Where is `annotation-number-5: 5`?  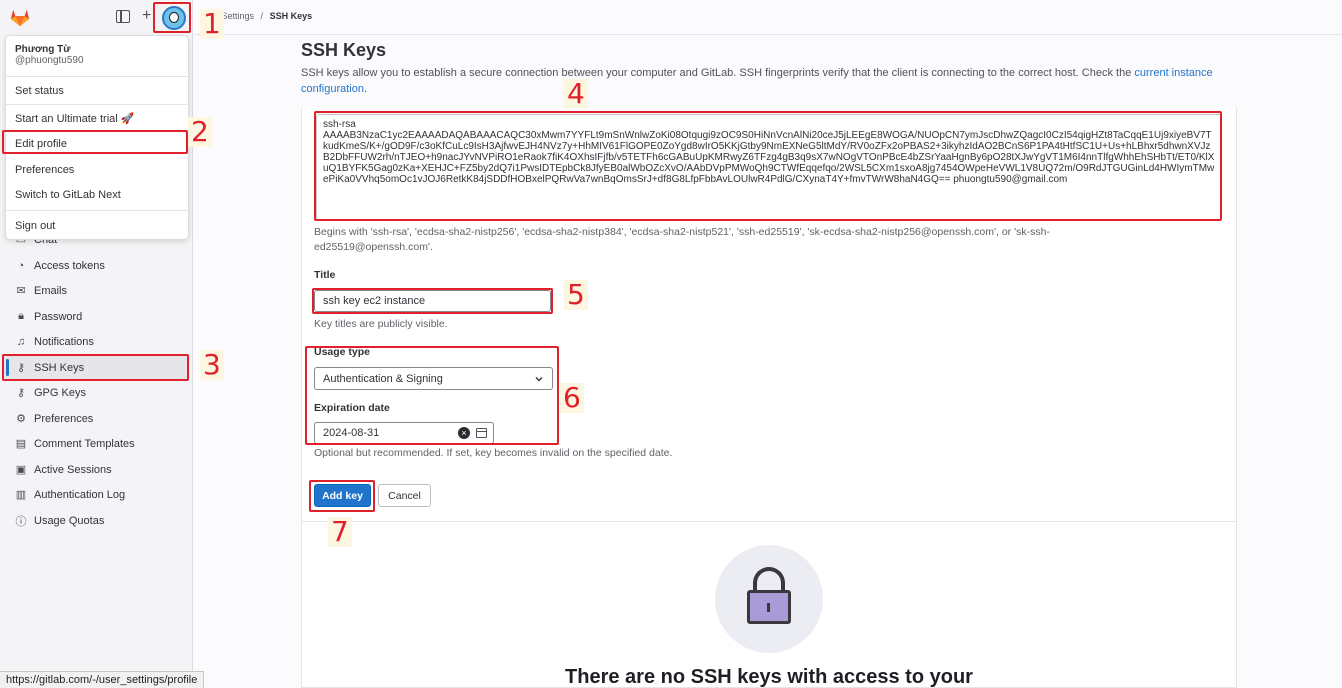 annotation-number-5: 5 is located at coordinates (576, 295).